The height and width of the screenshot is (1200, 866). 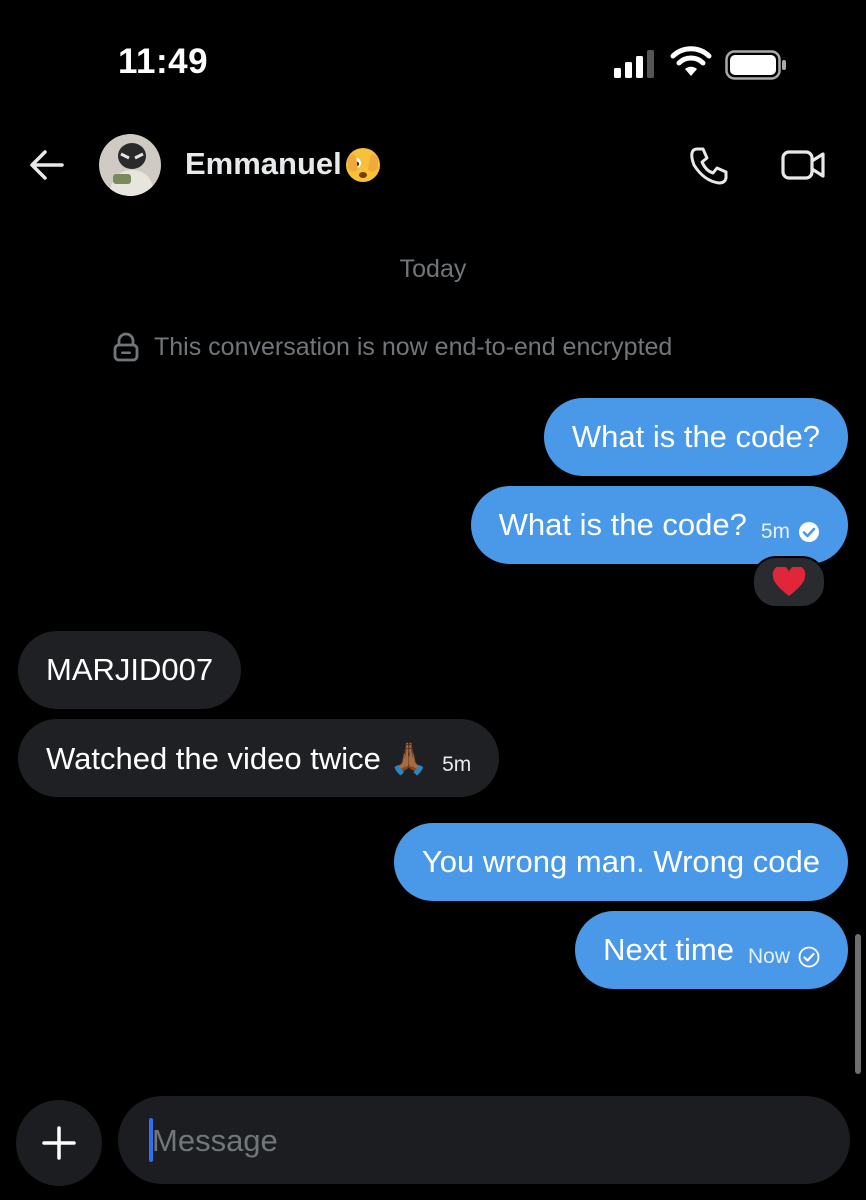 I want to click on status-time: 11:49, so click(x=163, y=61).